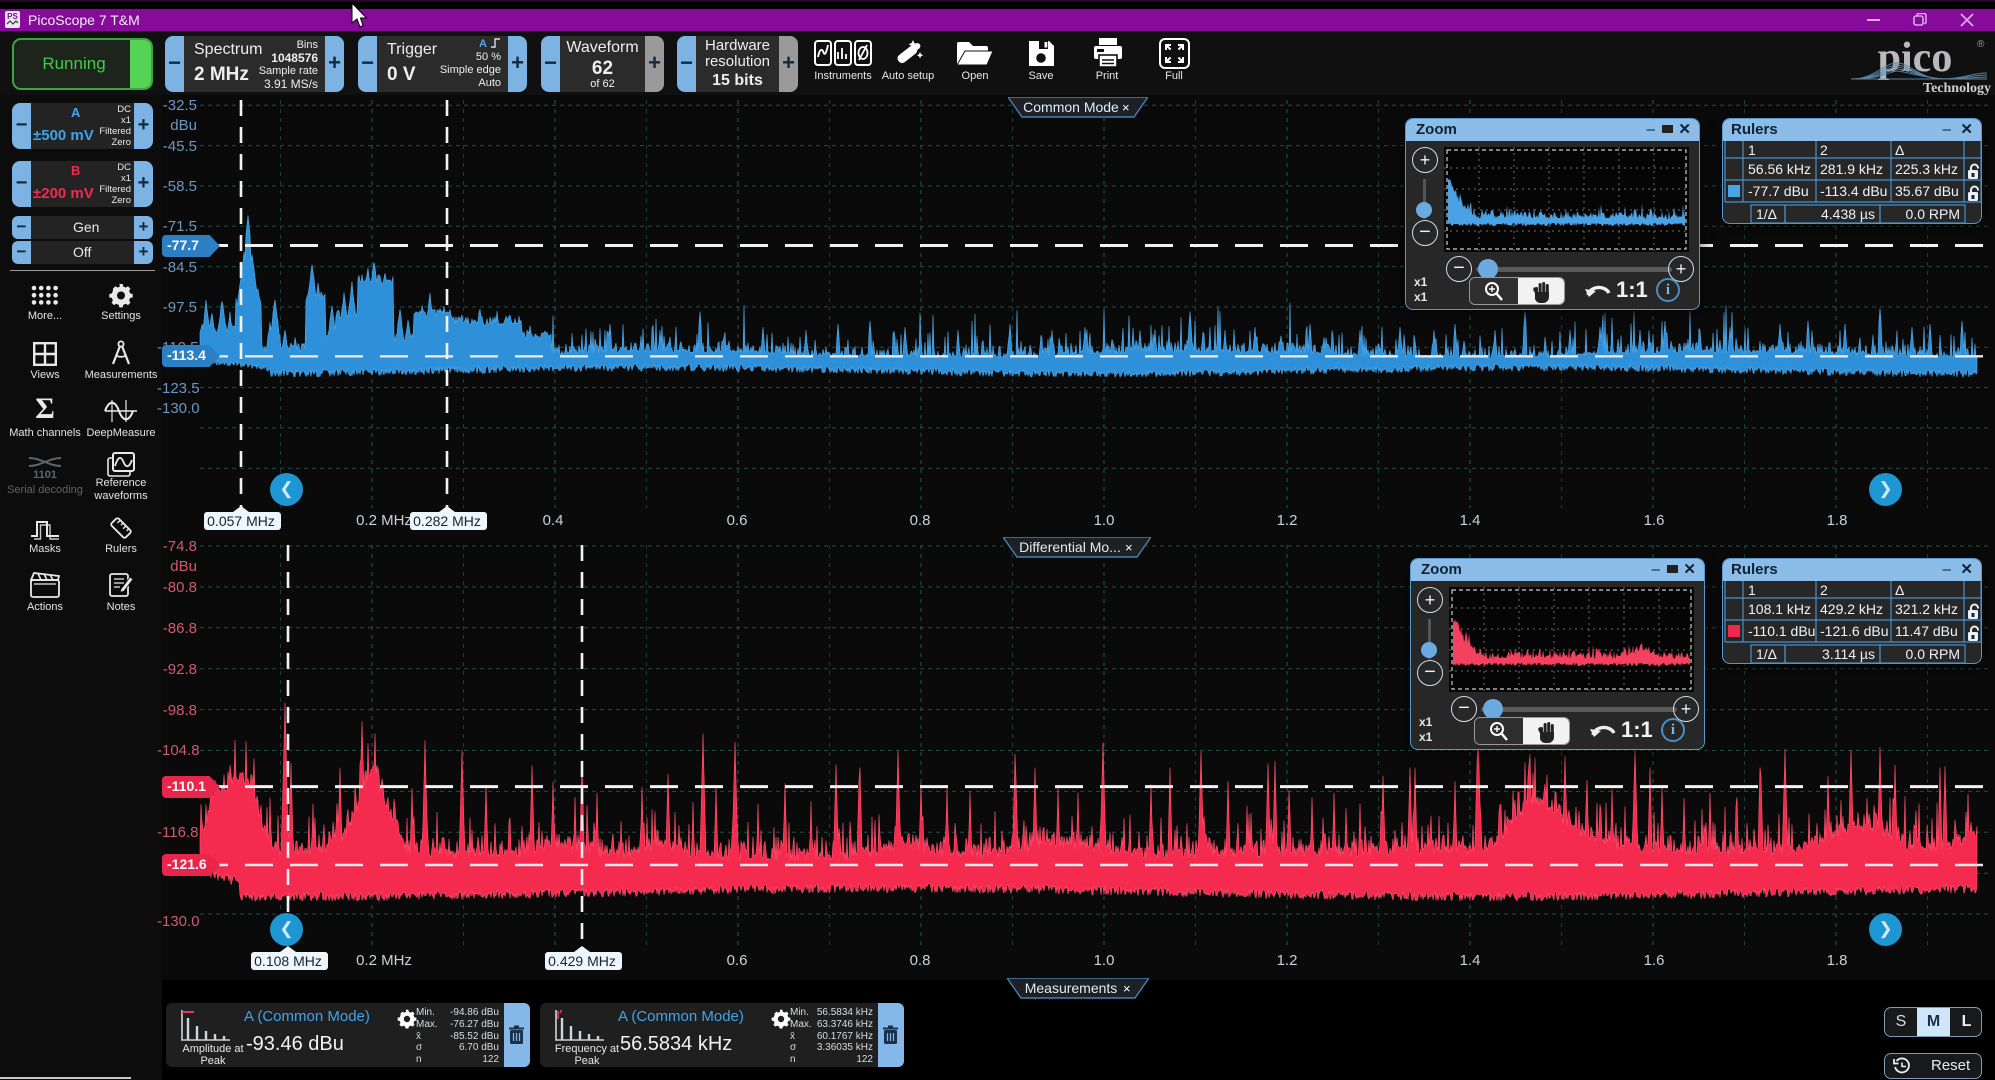  I want to click on svg-text: 0.429 MHz, so click(582, 961).